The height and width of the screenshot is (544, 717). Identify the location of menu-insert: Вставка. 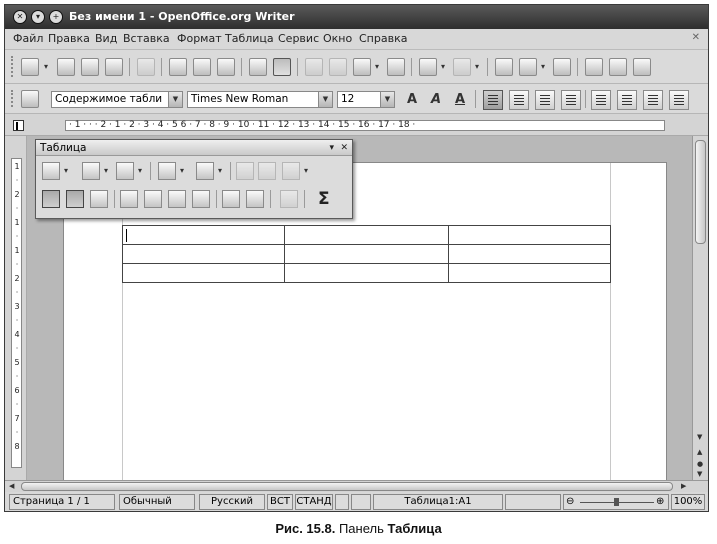
(146, 38).